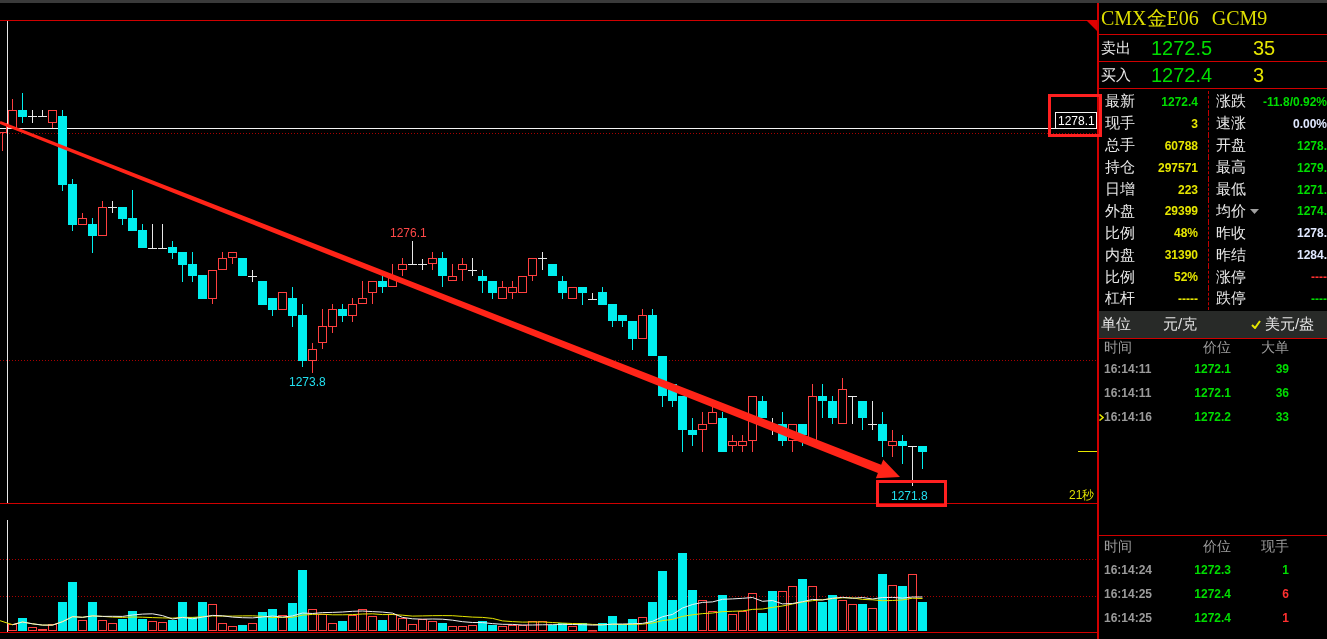  I want to click on stat-value: 297571, so click(1177, 167).